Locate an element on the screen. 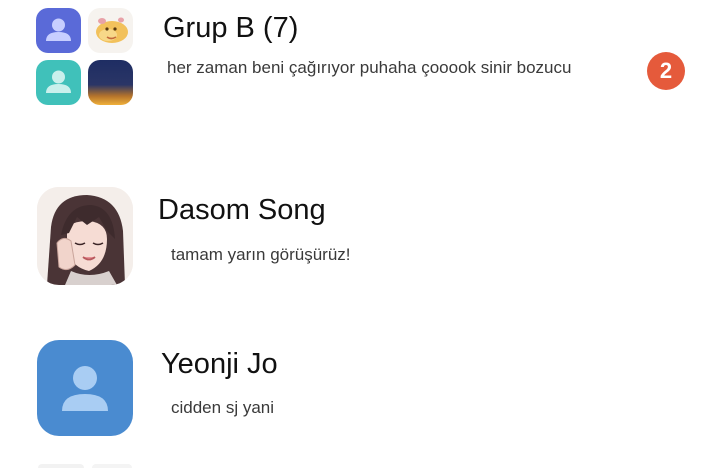 The height and width of the screenshot is (468, 720). chat-preview: cidden sj yani is located at coordinates (223, 407).